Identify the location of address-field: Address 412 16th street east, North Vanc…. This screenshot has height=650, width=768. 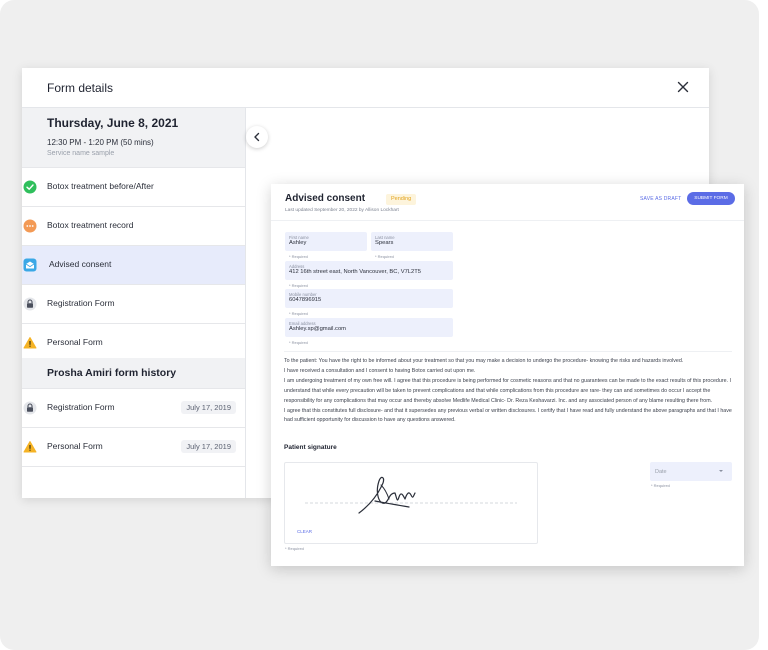
(369, 270).